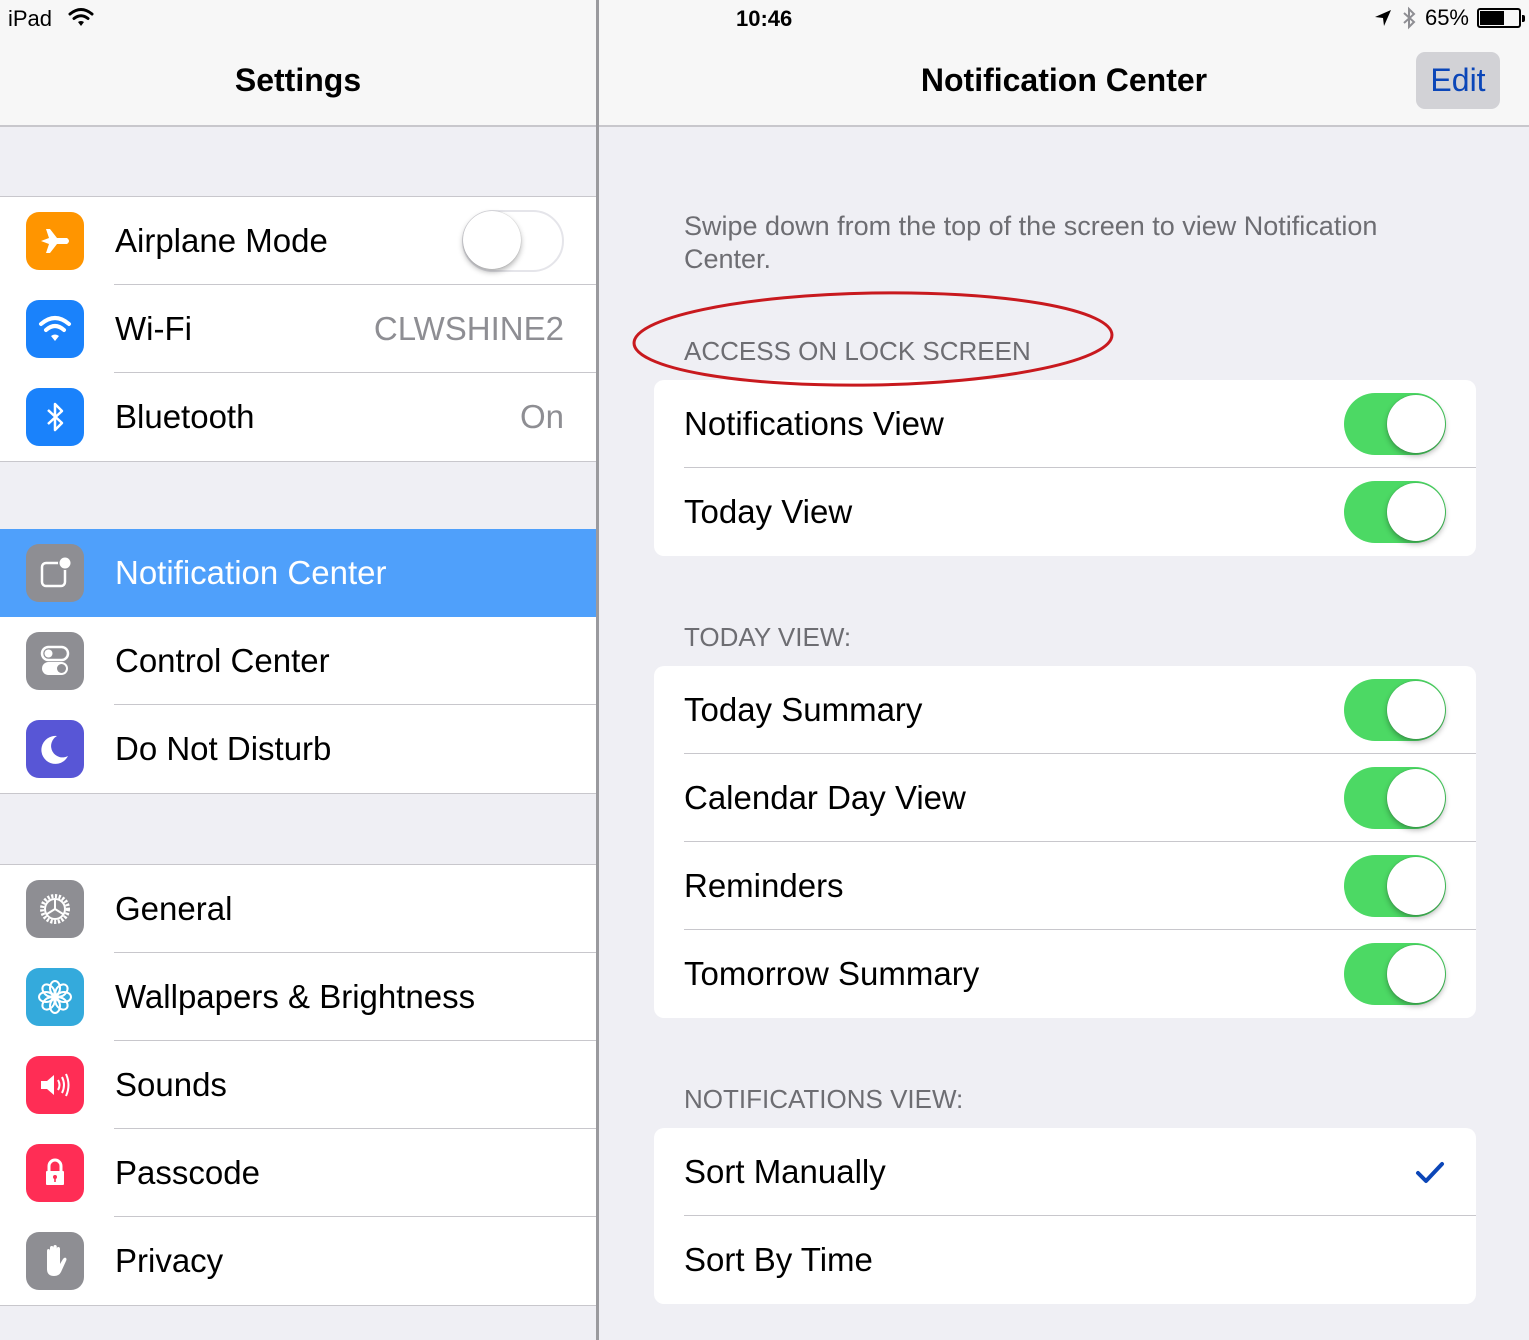  Describe the element at coordinates (814, 423) in the screenshot. I see `setting-label: Notifications View` at that location.